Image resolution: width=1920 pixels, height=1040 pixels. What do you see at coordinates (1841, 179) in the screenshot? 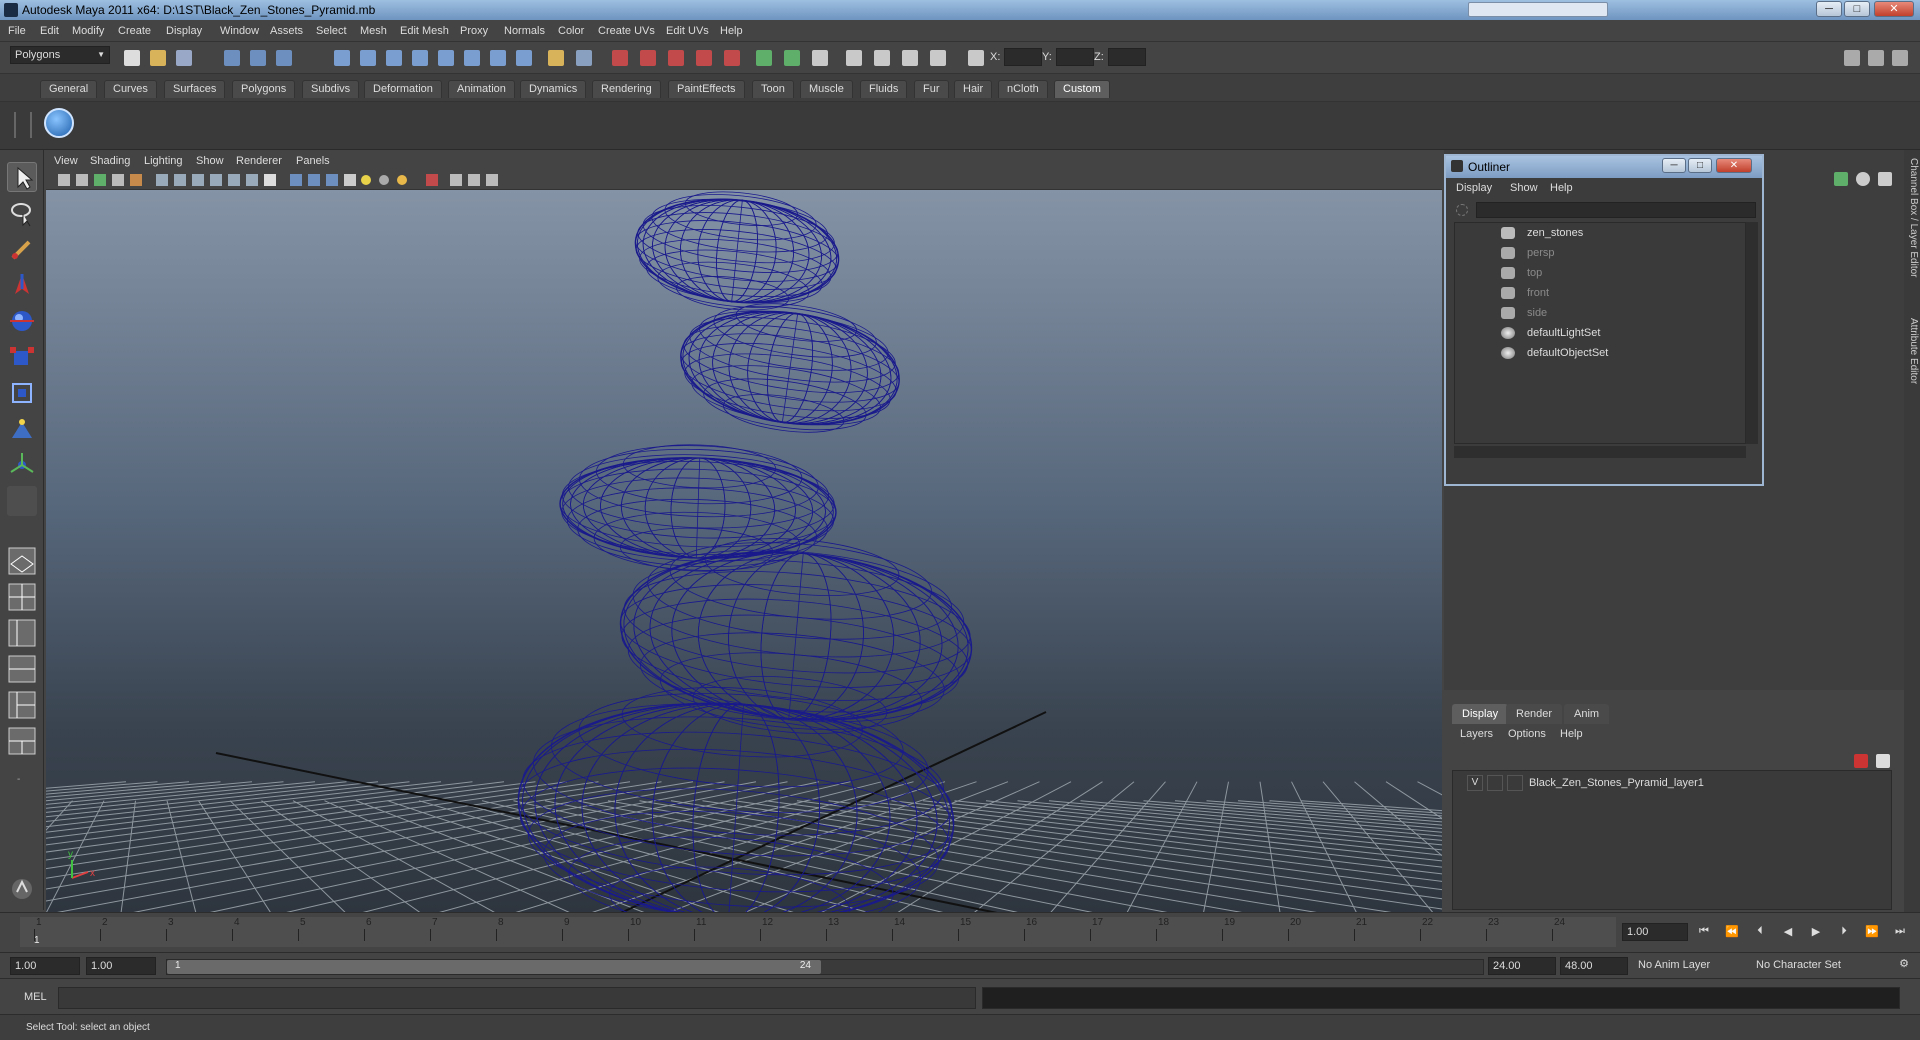
I see `channel-box-icon` at bounding box center [1841, 179].